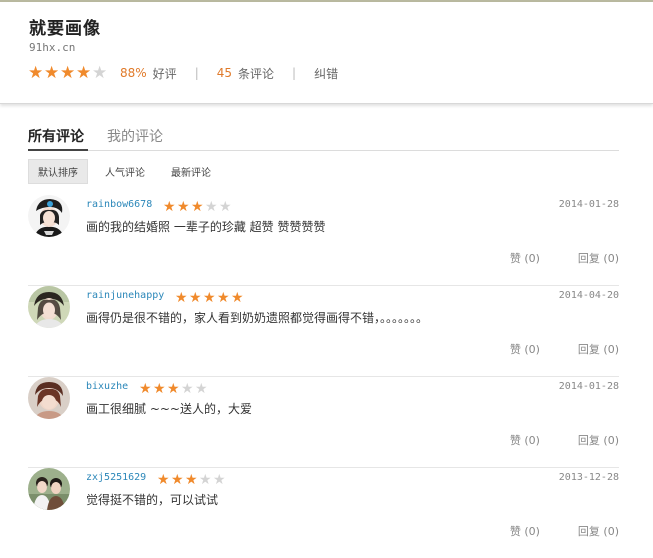 This screenshot has width=653, height=558. I want to click on review-count-label: 条评论, so click(256, 73).